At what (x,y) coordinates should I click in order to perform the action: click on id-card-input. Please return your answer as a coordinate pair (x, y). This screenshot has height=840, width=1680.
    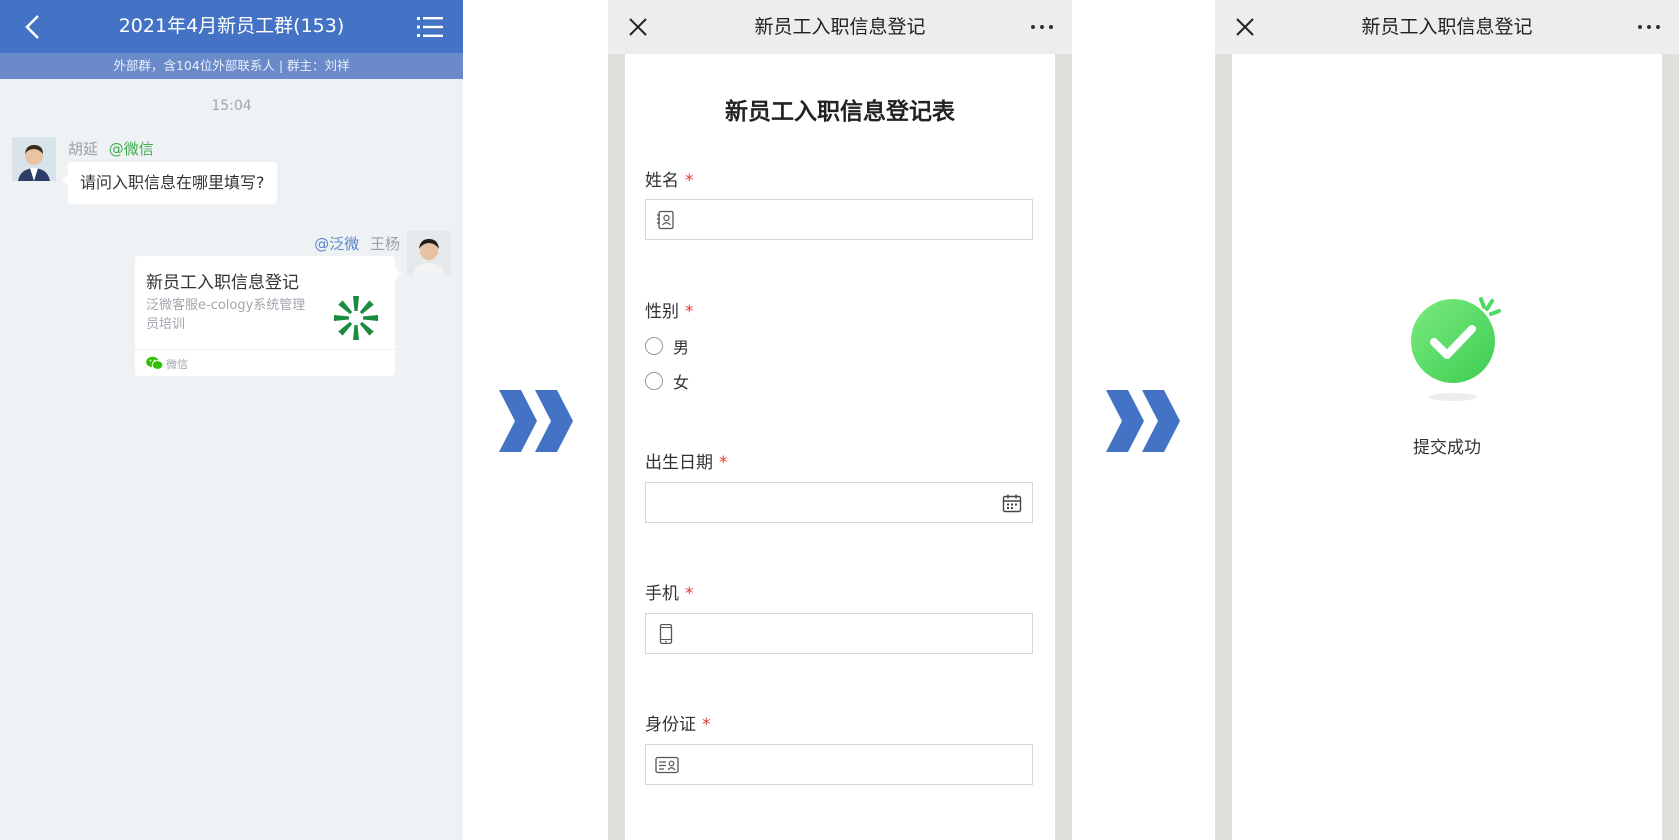
    Looking at the image, I should click on (839, 764).